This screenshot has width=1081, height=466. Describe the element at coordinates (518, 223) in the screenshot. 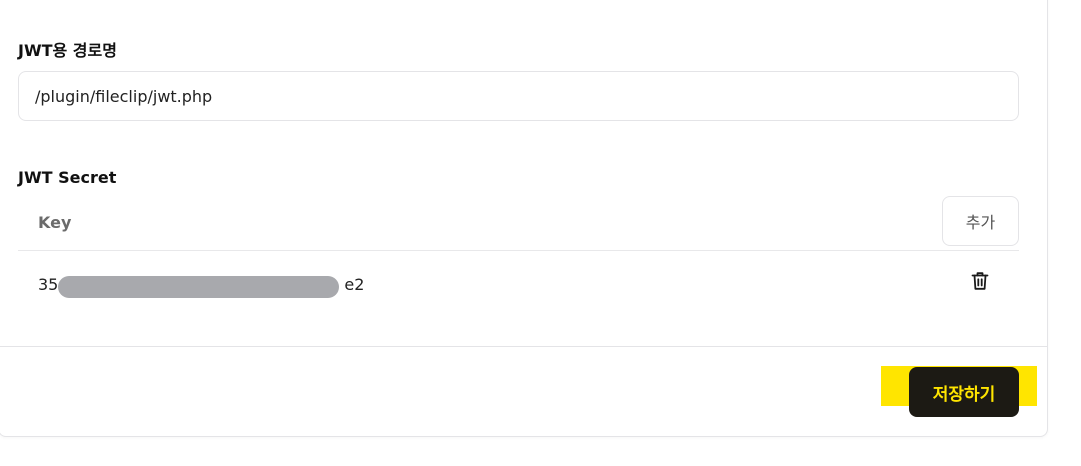

I see `secret-table-header: Key 추가` at that location.